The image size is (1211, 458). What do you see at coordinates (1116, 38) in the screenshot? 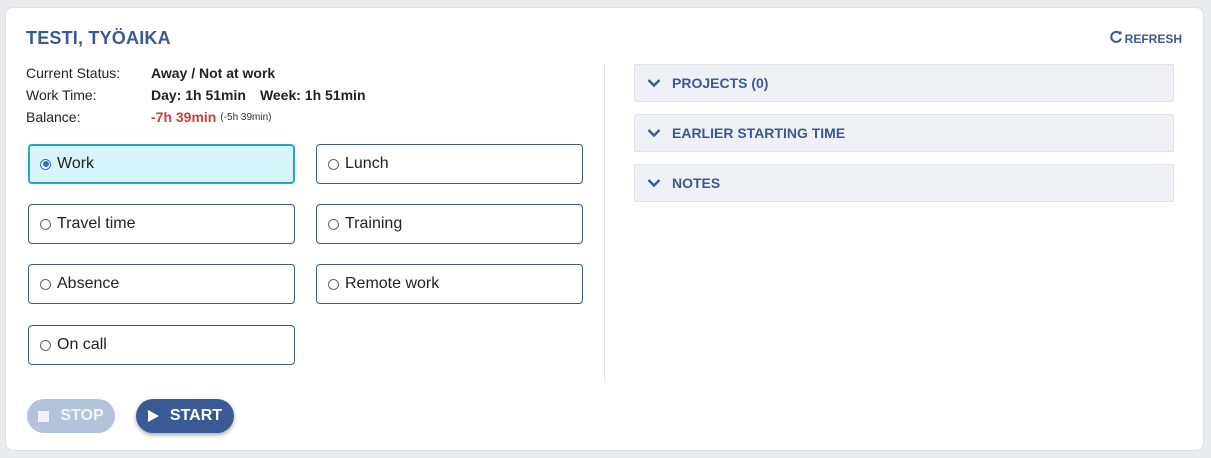
I see `refresh-icon` at bounding box center [1116, 38].